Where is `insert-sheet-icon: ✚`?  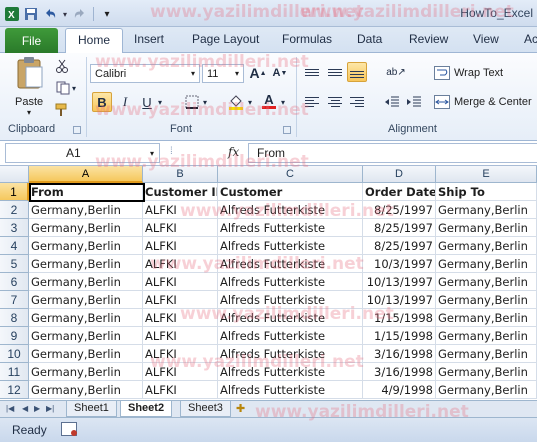
insert-sheet-icon: ✚ is located at coordinates (240, 408).